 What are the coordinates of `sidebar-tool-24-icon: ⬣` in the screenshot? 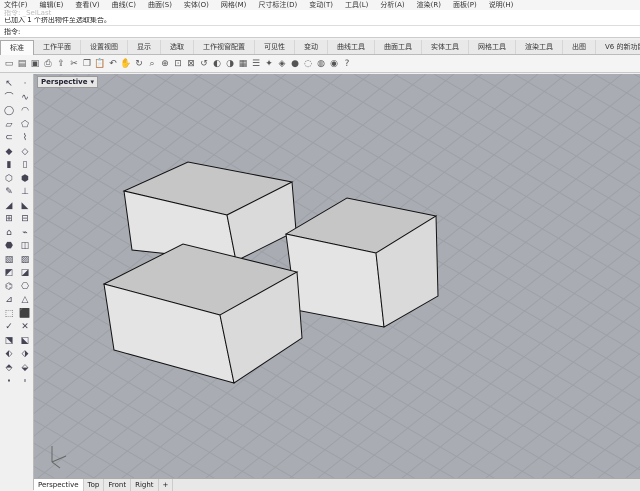 It's located at (9, 247).